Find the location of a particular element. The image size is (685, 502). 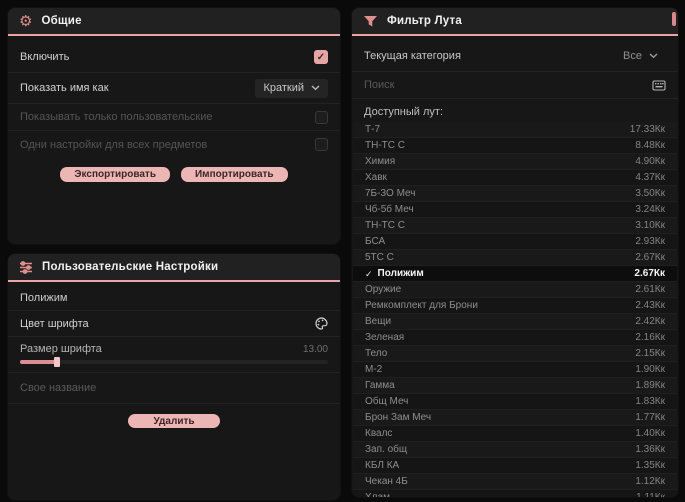

slider-fill is located at coordinates (39, 362).